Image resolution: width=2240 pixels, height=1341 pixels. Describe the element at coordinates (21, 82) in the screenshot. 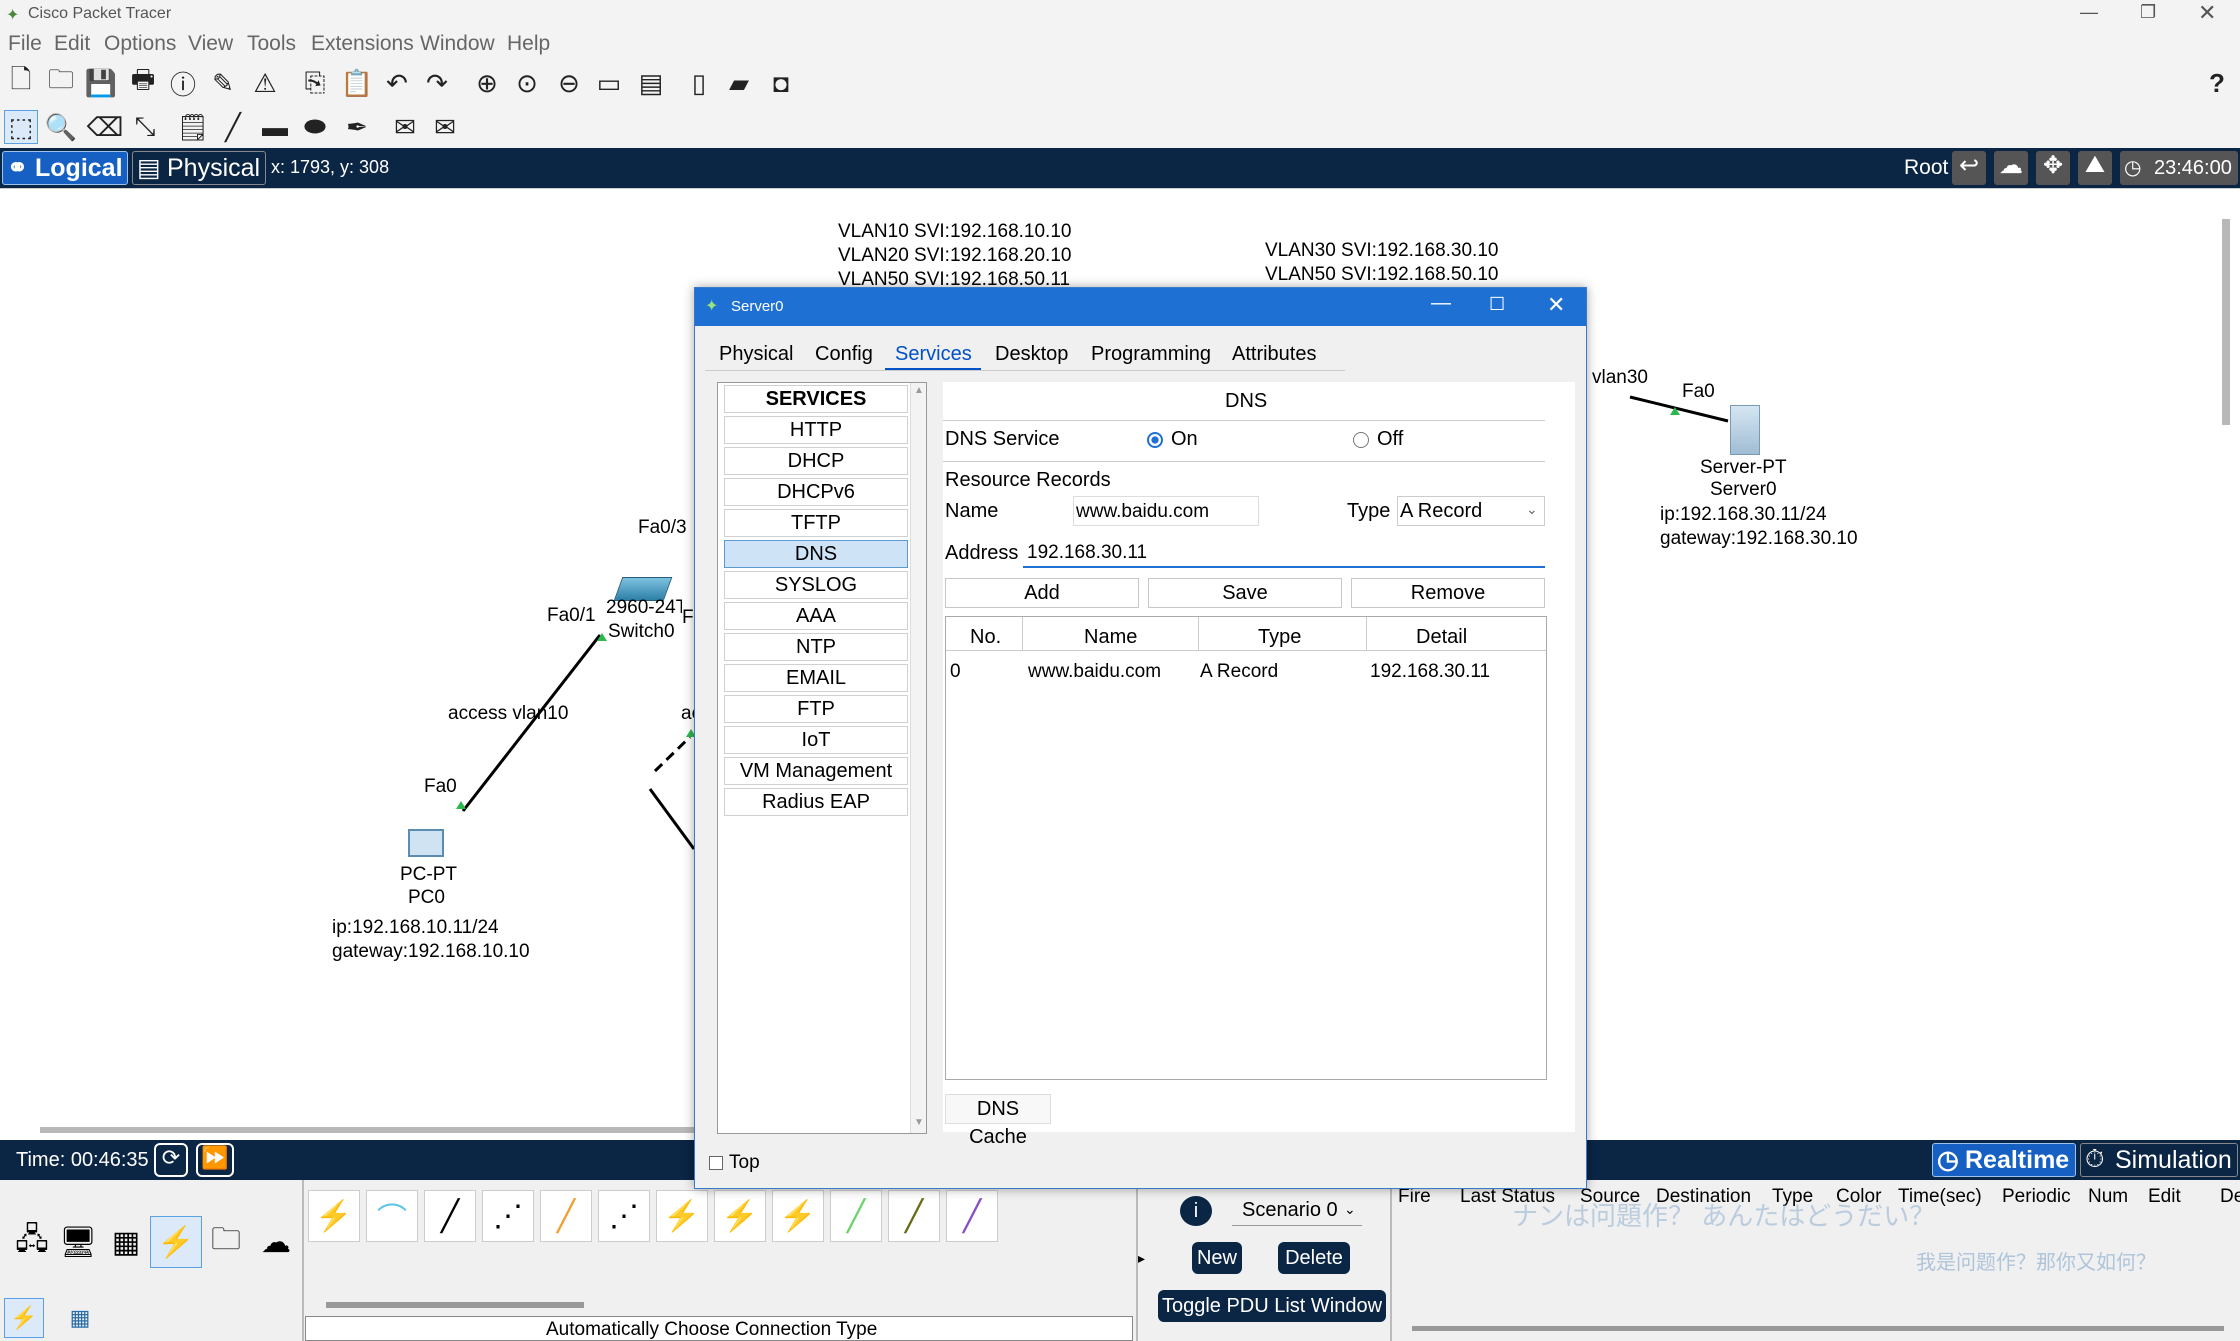

I see `new-file-icon: 🗋` at that location.